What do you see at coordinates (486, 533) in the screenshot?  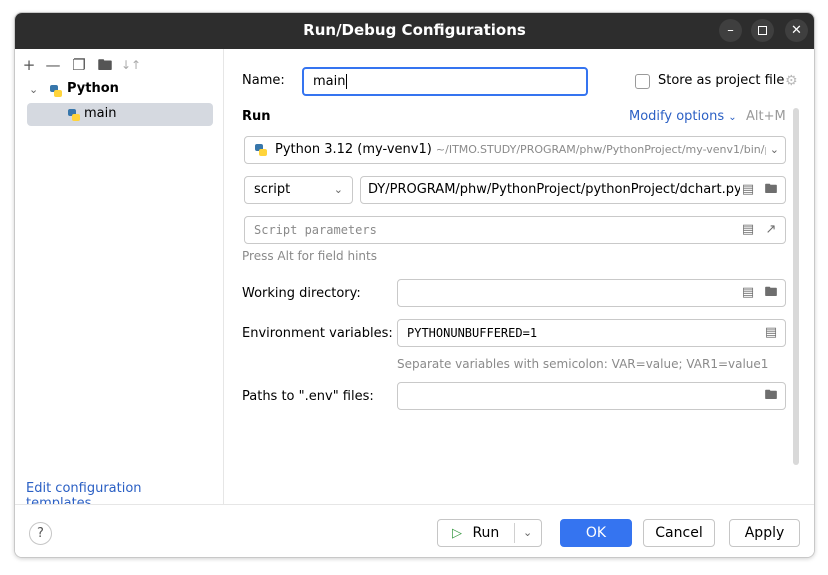 I see `run-label: Run` at bounding box center [486, 533].